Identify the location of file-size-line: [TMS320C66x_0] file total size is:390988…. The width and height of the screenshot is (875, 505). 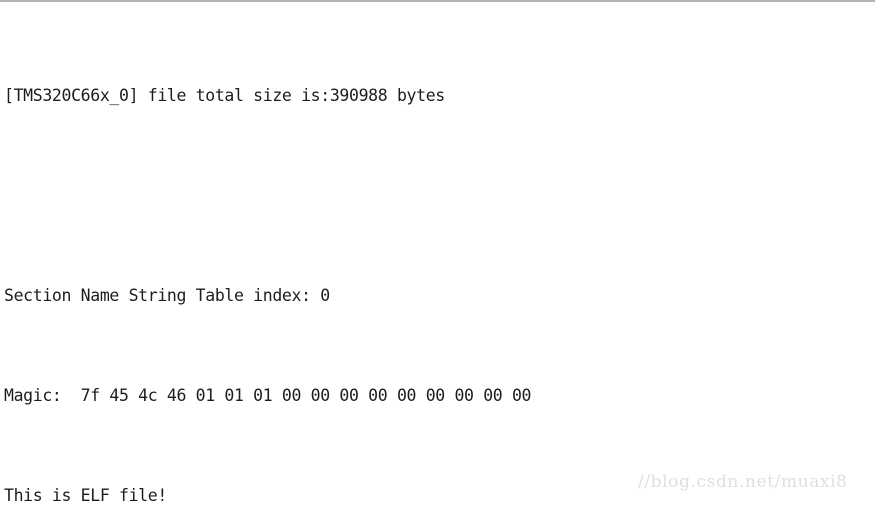
(224, 95).